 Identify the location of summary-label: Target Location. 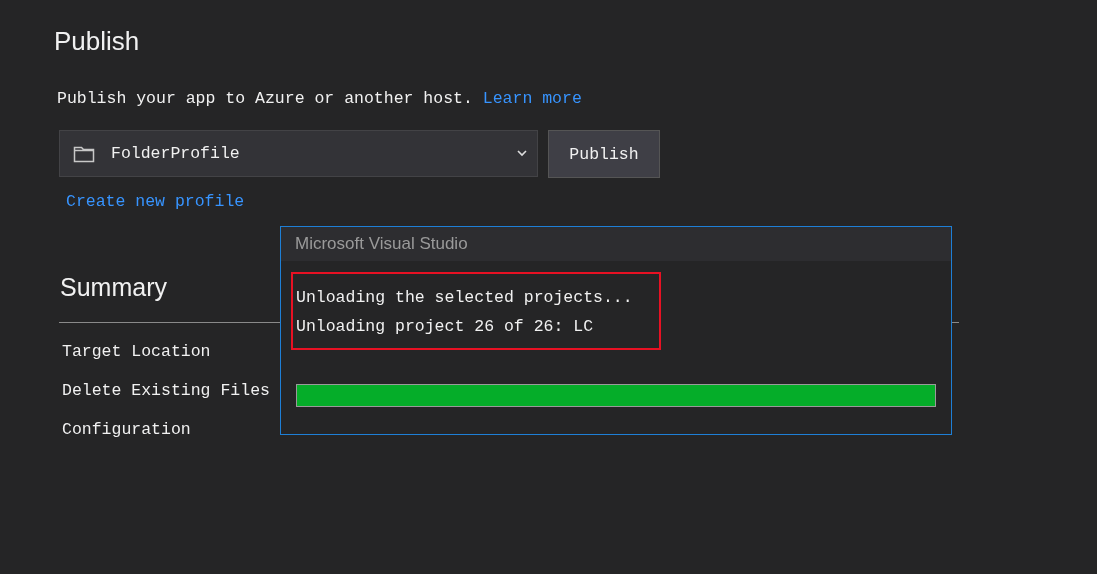
(137, 352).